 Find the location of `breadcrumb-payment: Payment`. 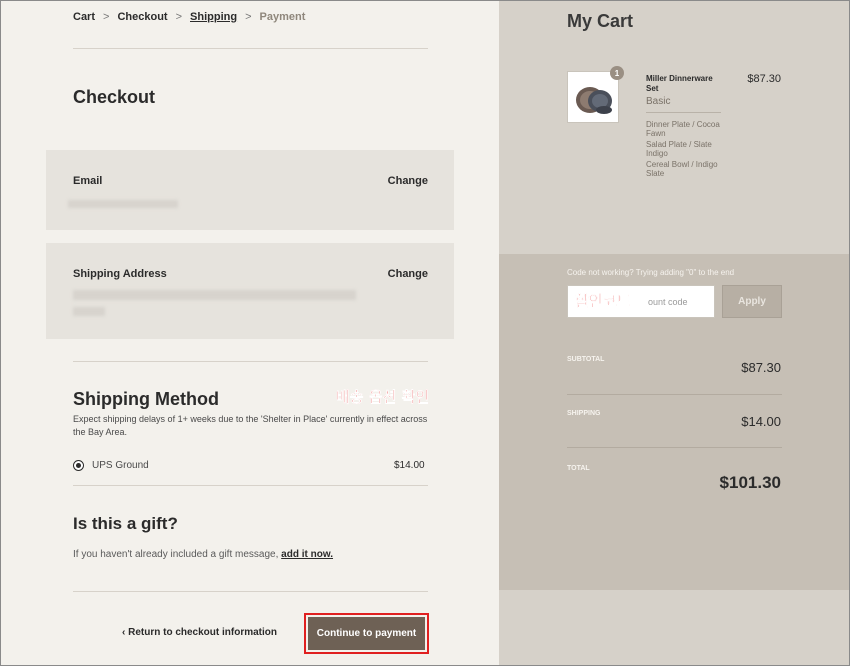

breadcrumb-payment: Payment is located at coordinates (282, 17).